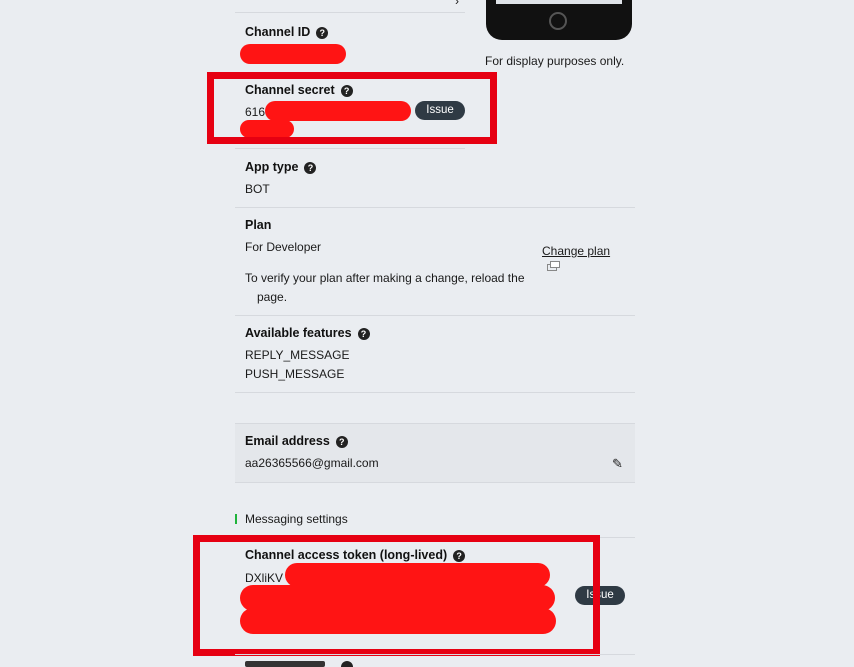 The width and height of the screenshot is (854, 667). I want to click on pencil-icon: ✎, so click(617, 464).